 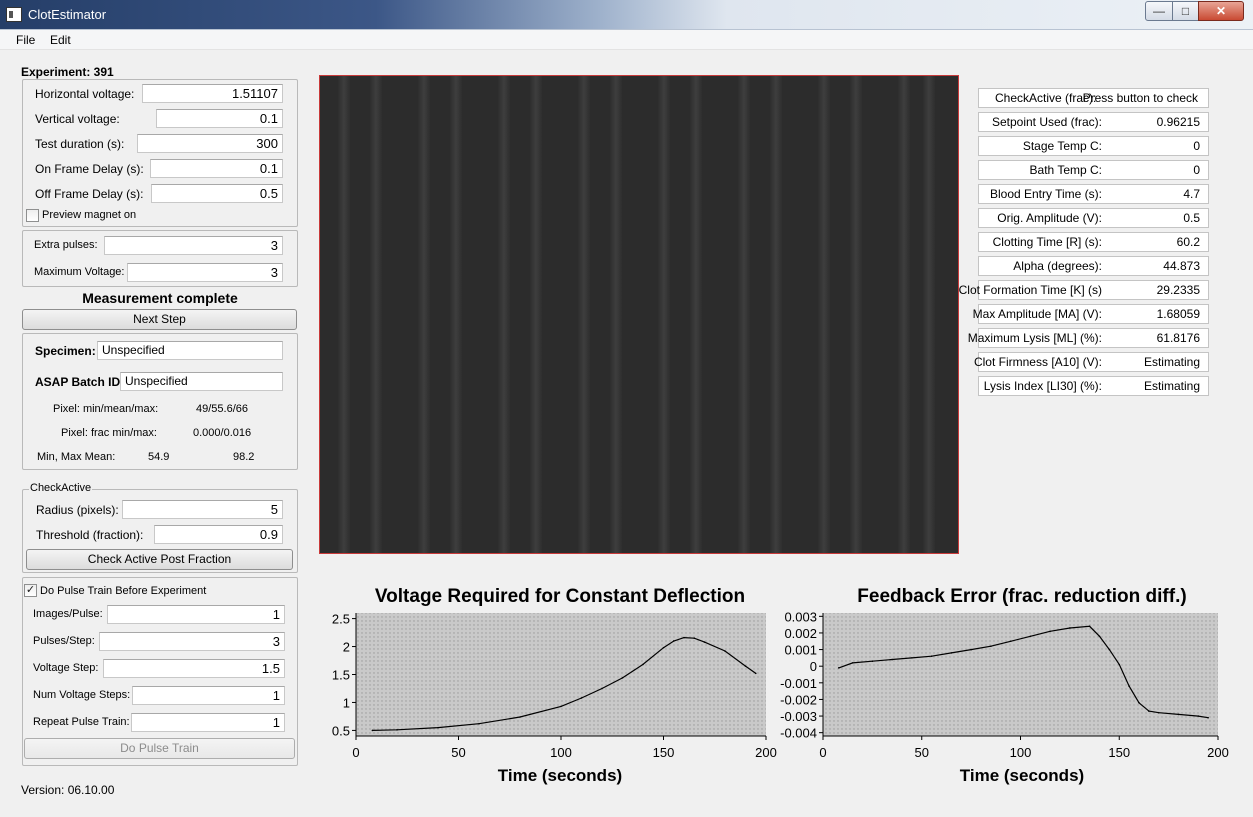 I want to click on batch-id-label: ASAP Batch ID, so click(x=78, y=382).